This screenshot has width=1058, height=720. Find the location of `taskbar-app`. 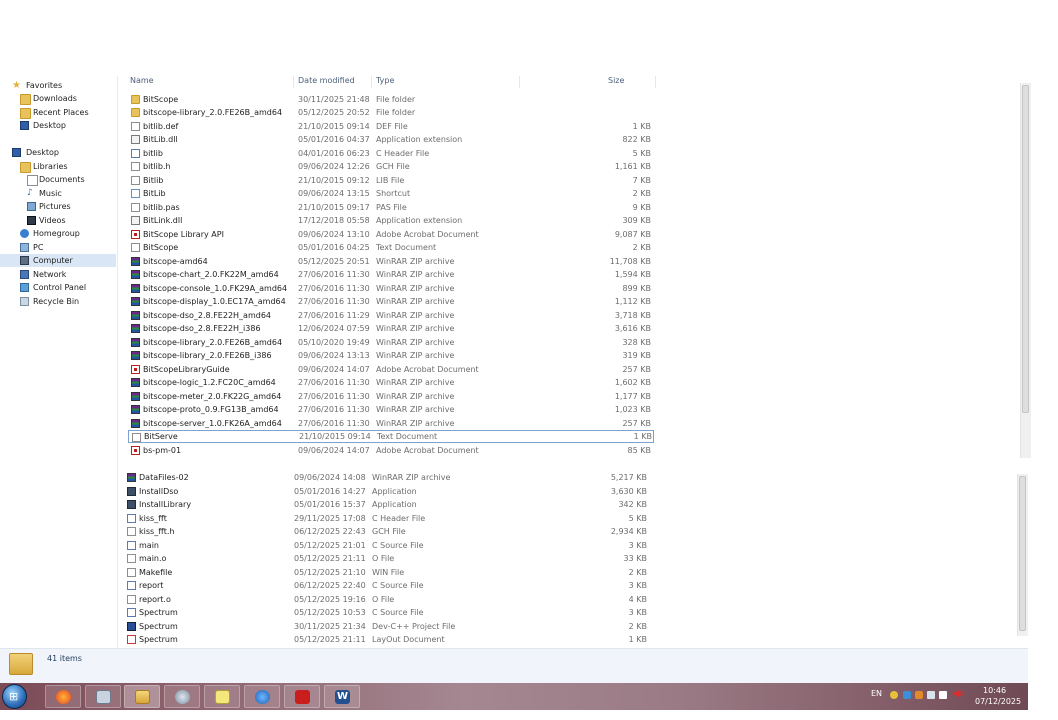

taskbar-app is located at coordinates (182, 696).